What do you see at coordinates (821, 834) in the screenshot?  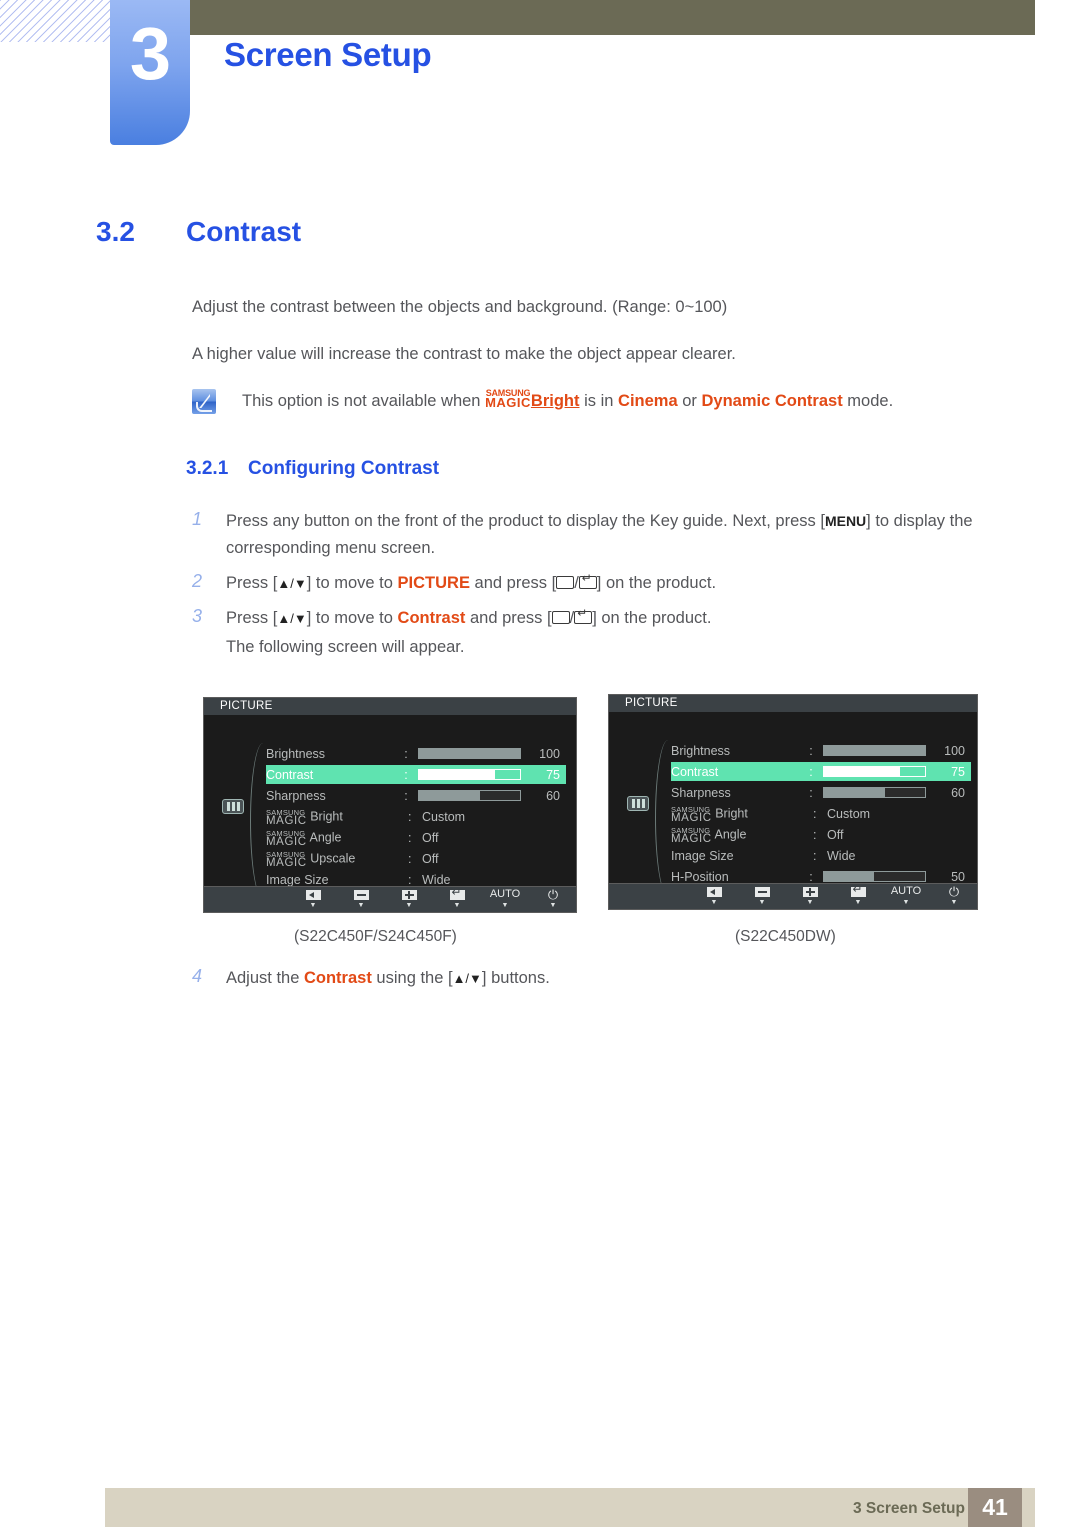 I see `osd-right-row-magic-angle: SAMSUNG MAGIC Angle : Off` at bounding box center [821, 834].